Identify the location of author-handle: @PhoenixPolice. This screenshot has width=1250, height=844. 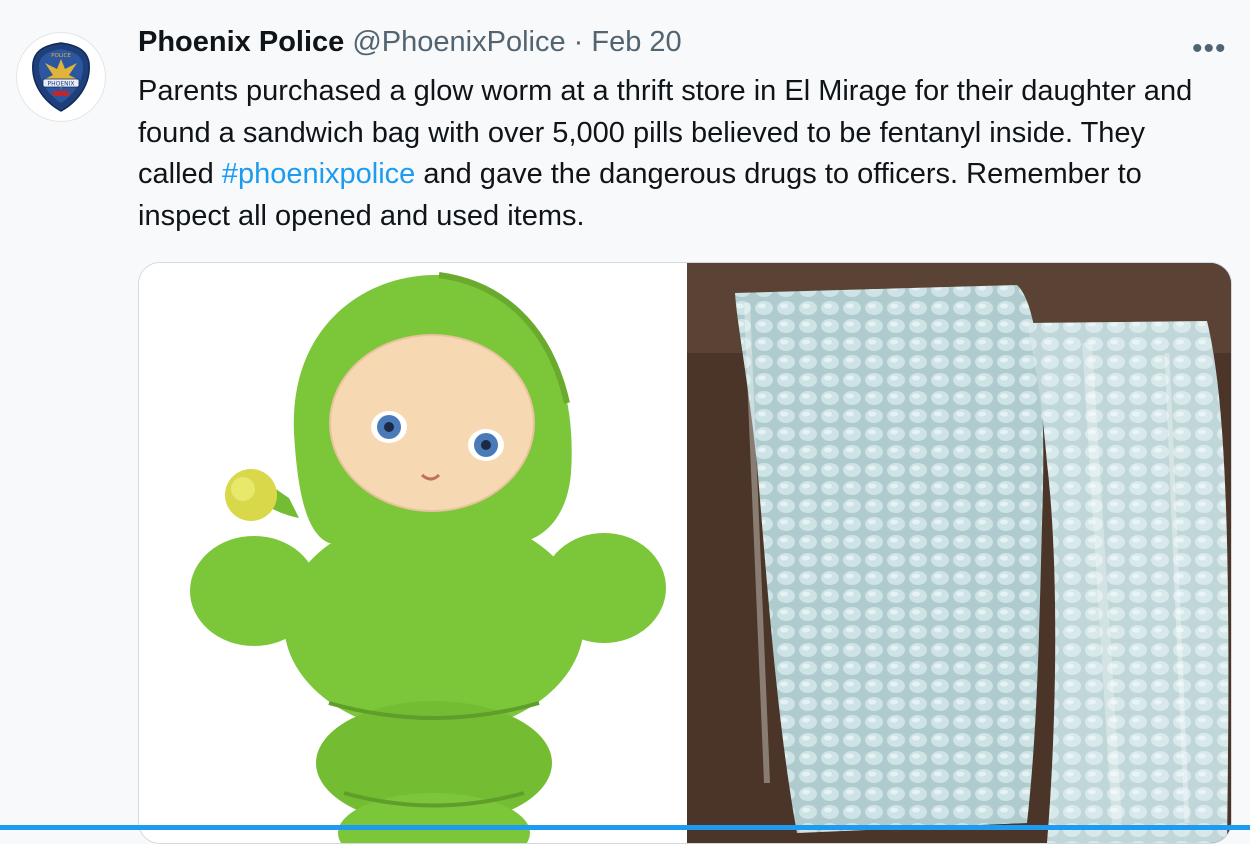
(458, 42).